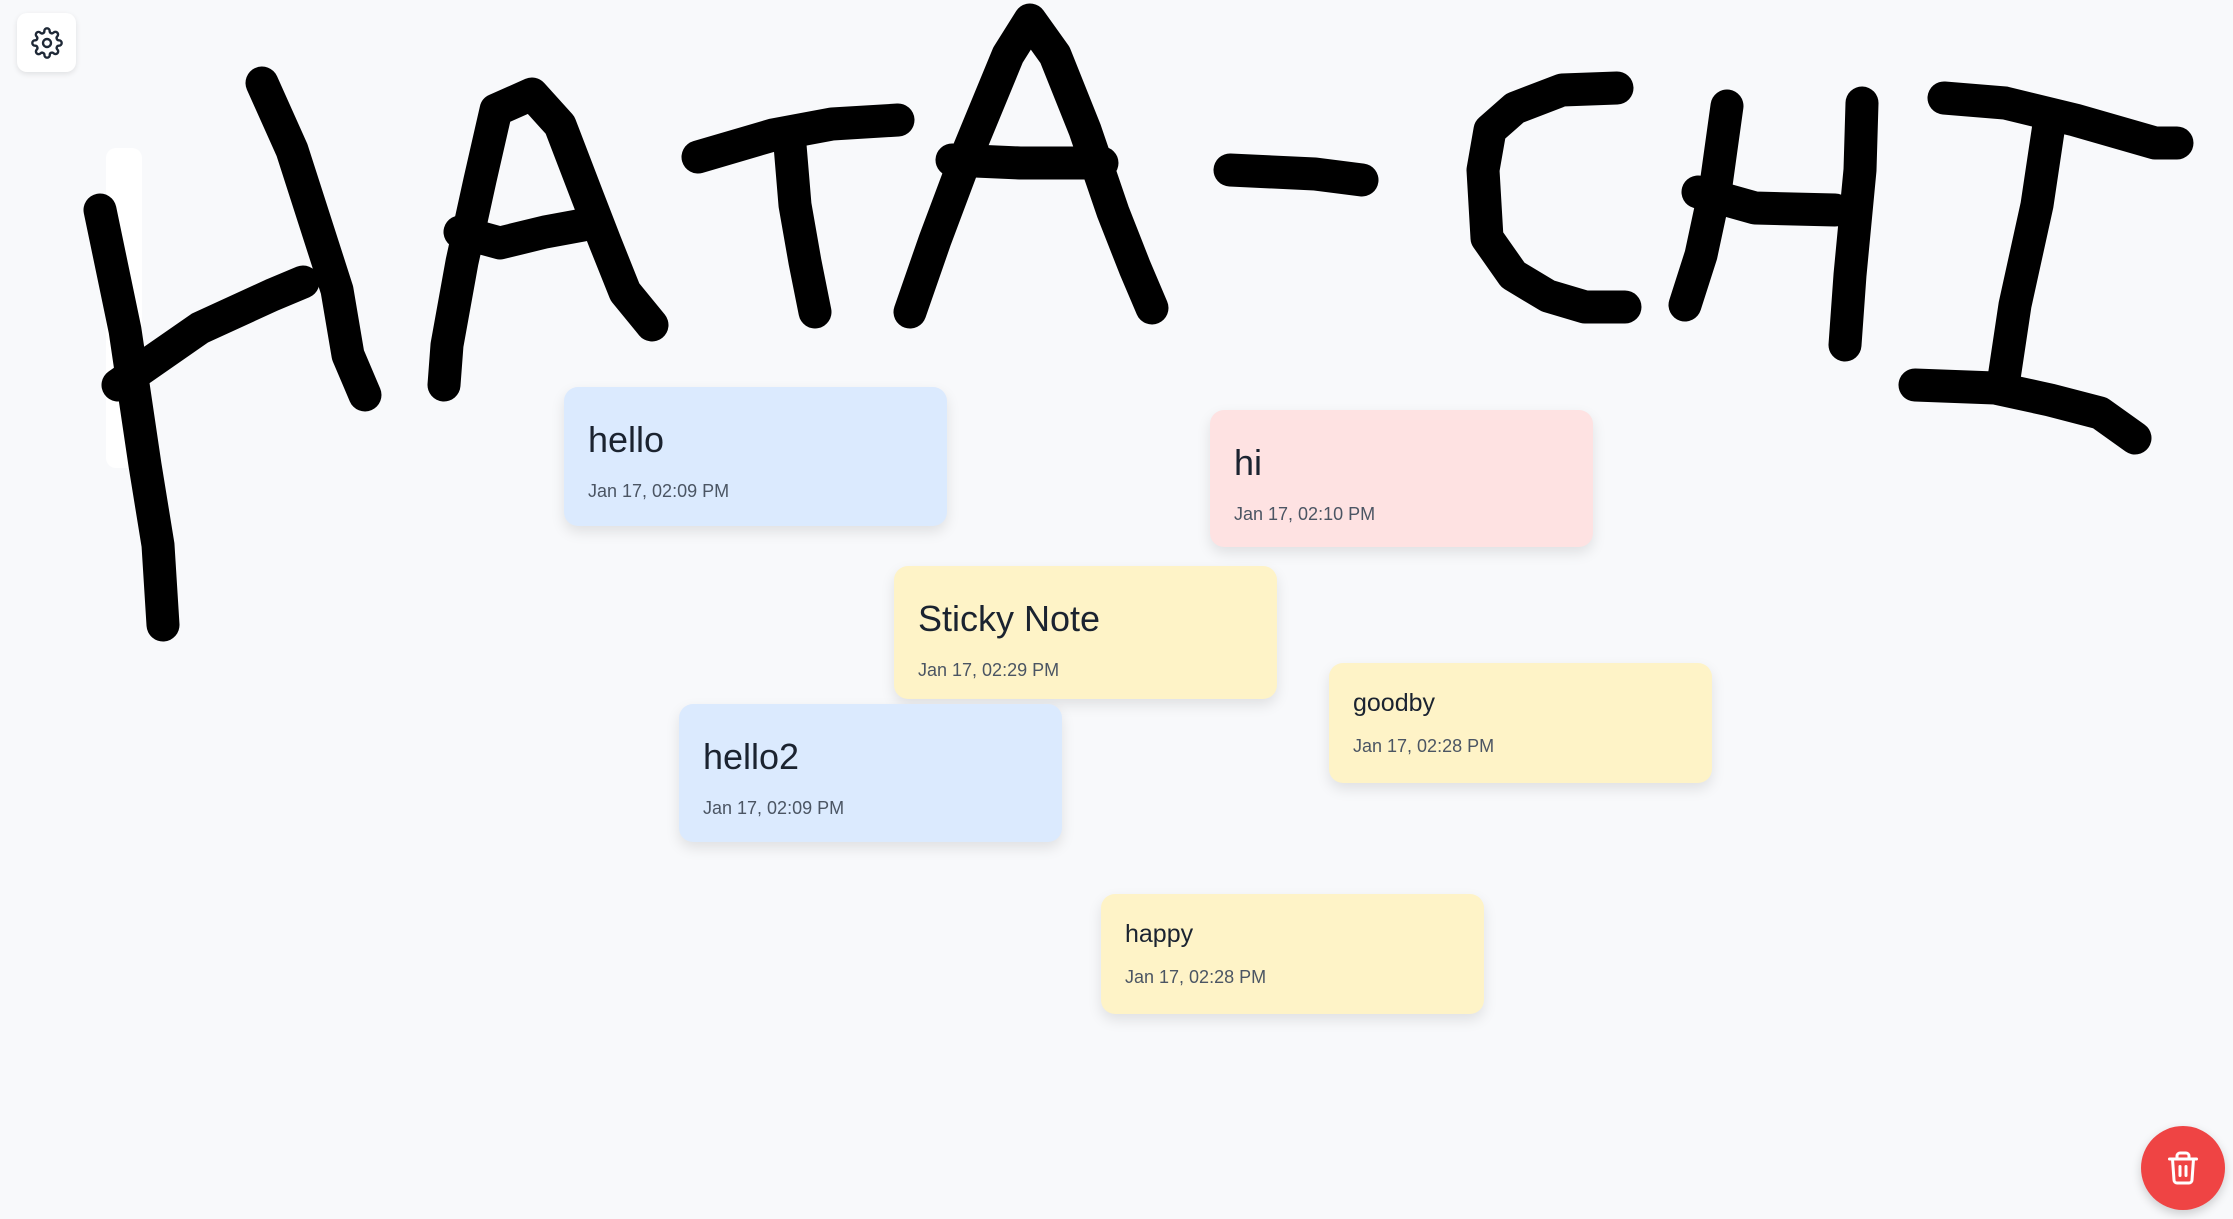  I want to click on stroke-i-top, so click(2060, 120).